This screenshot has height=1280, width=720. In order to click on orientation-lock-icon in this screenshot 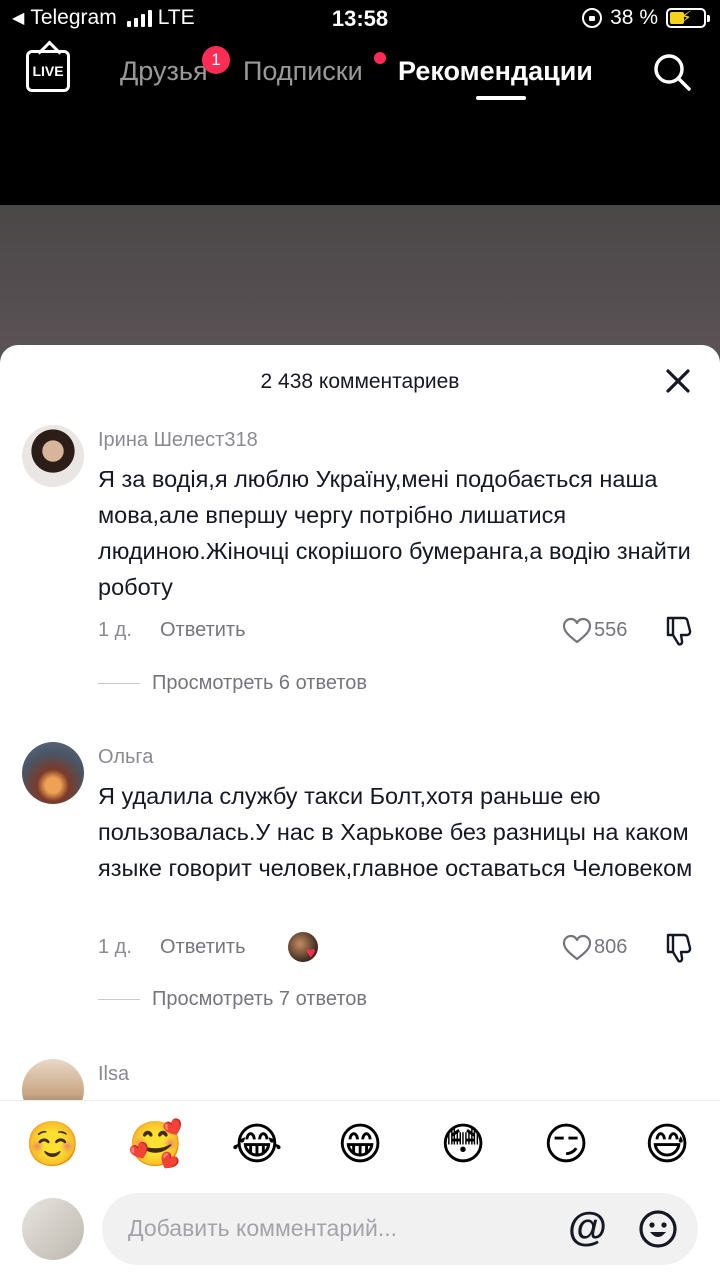, I will do `click(592, 18)`.